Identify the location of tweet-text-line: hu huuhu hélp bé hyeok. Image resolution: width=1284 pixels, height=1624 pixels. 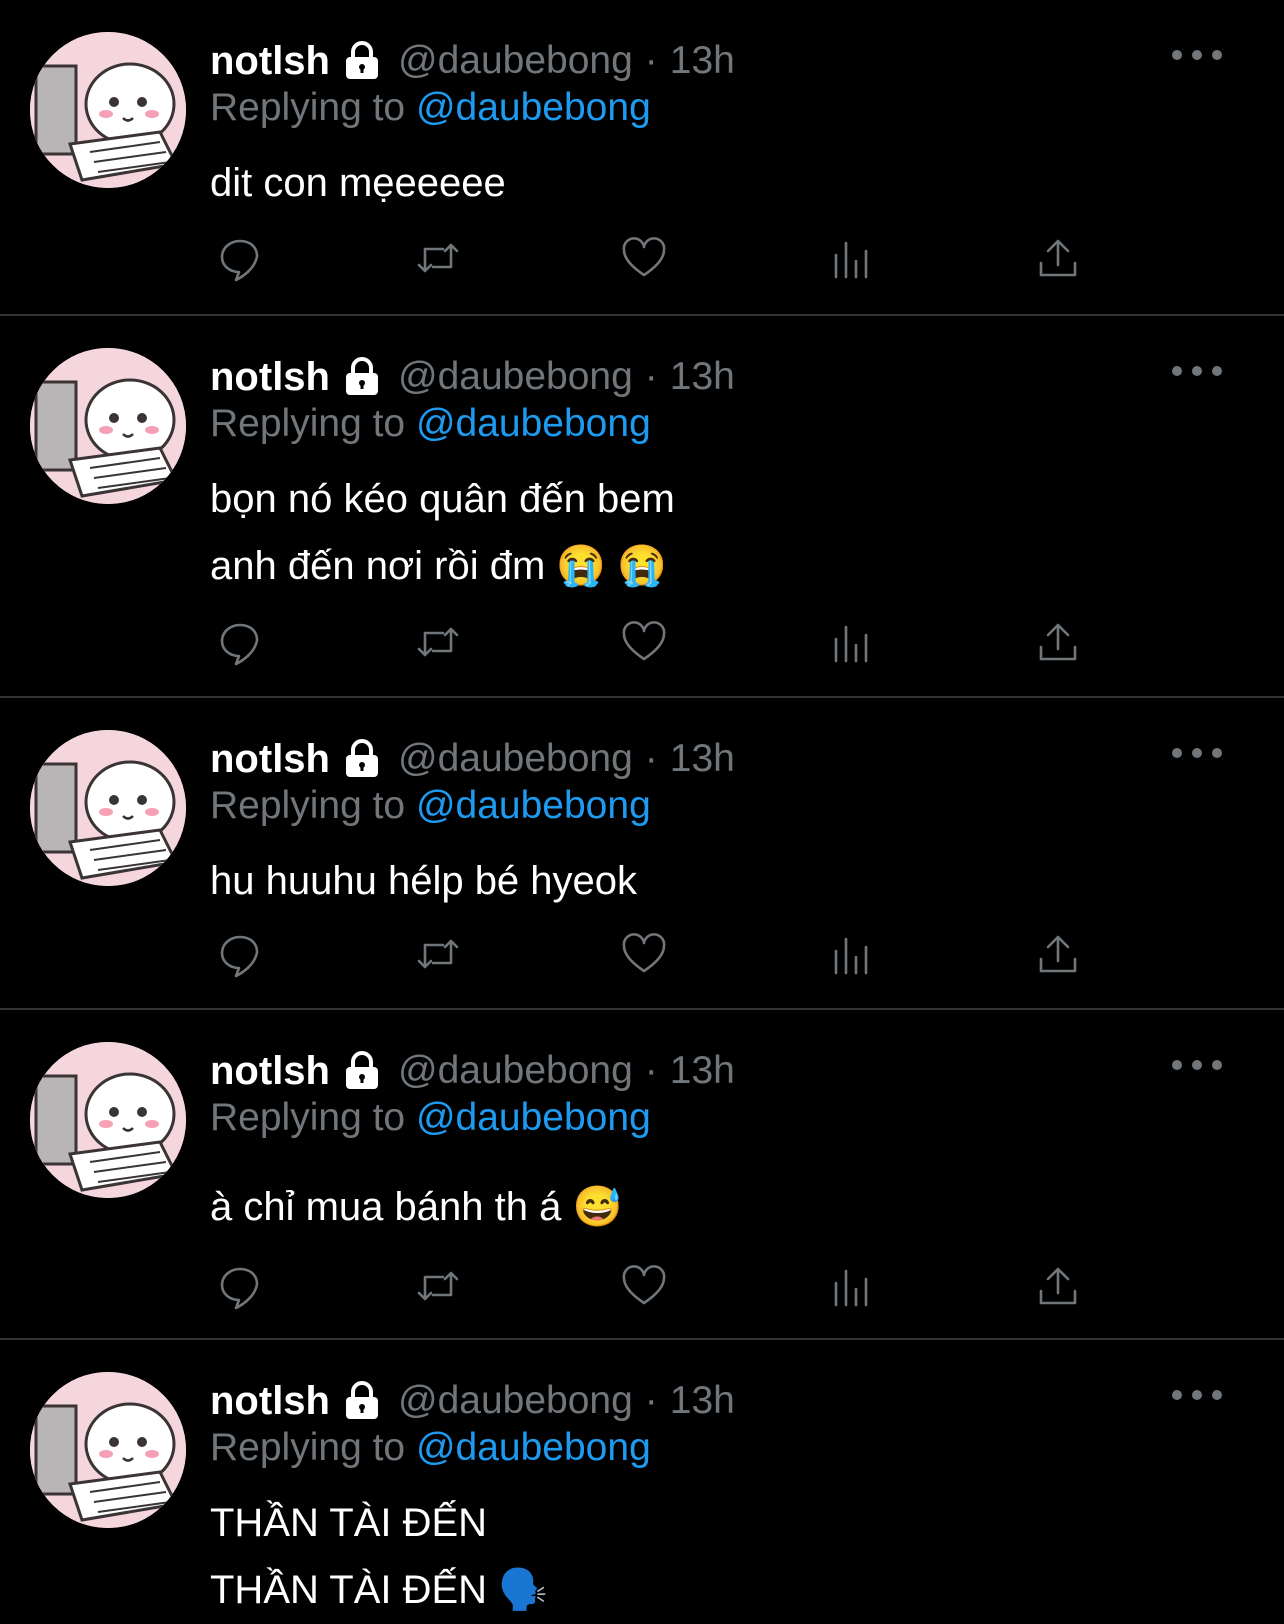
(424, 881).